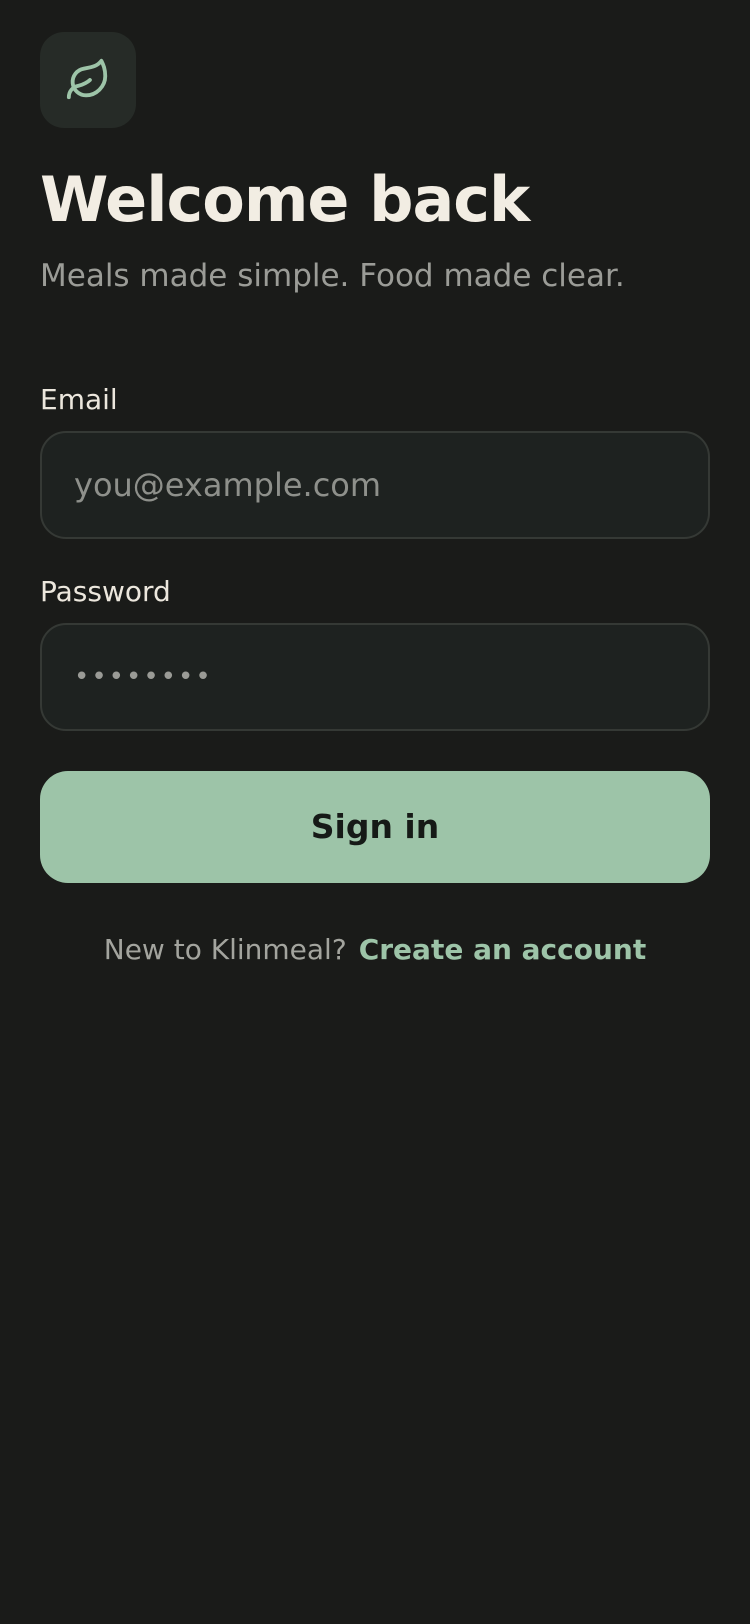 Image resolution: width=750 pixels, height=1624 pixels. Describe the element at coordinates (332, 276) in the screenshot. I see `page-subtitle: Meals made simple. Food made clear.` at that location.